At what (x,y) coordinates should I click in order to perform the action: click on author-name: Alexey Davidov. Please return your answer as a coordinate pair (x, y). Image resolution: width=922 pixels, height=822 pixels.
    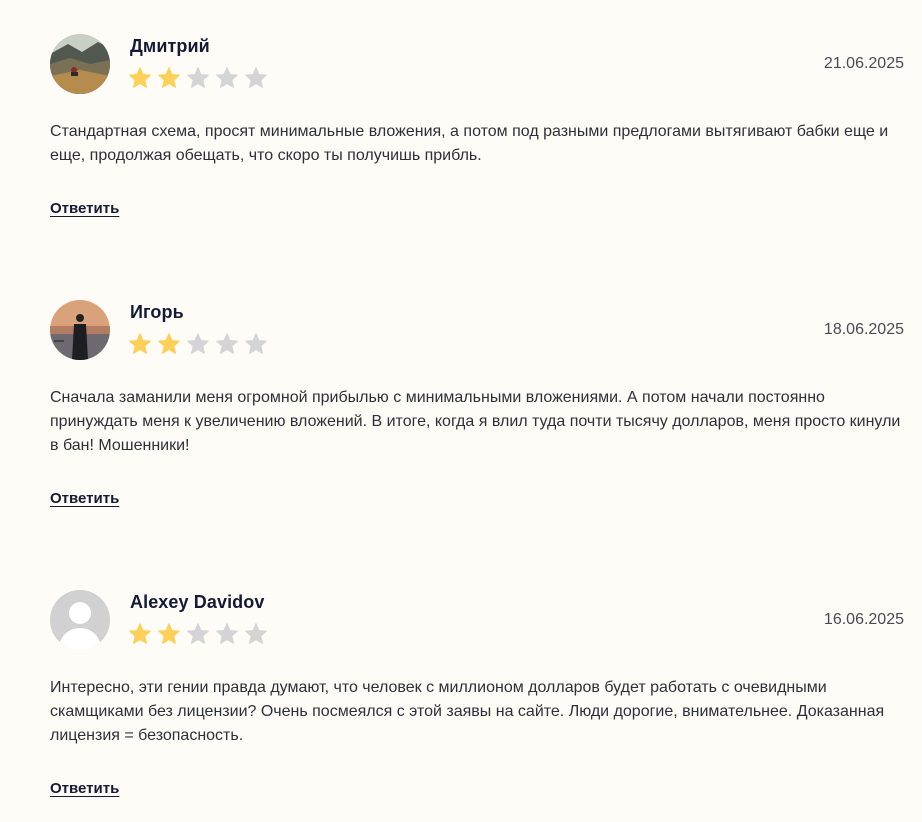
    Looking at the image, I should click on (197, 602).